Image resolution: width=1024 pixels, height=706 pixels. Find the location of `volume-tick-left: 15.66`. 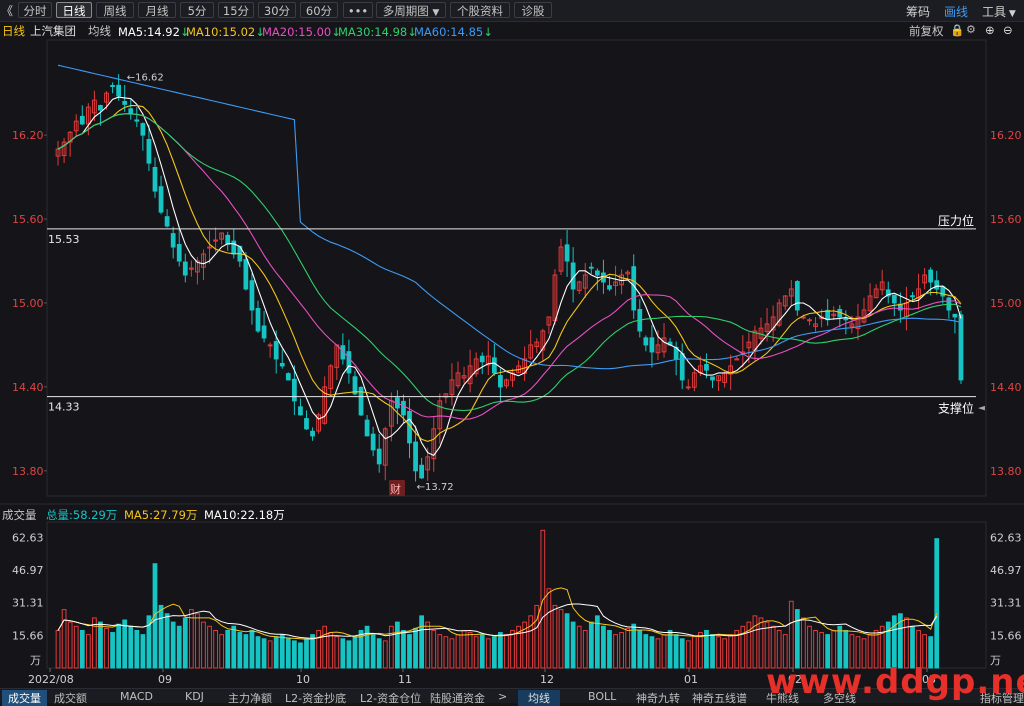

volume-tick-left: 15.66 is located at coordinates (28, 635).